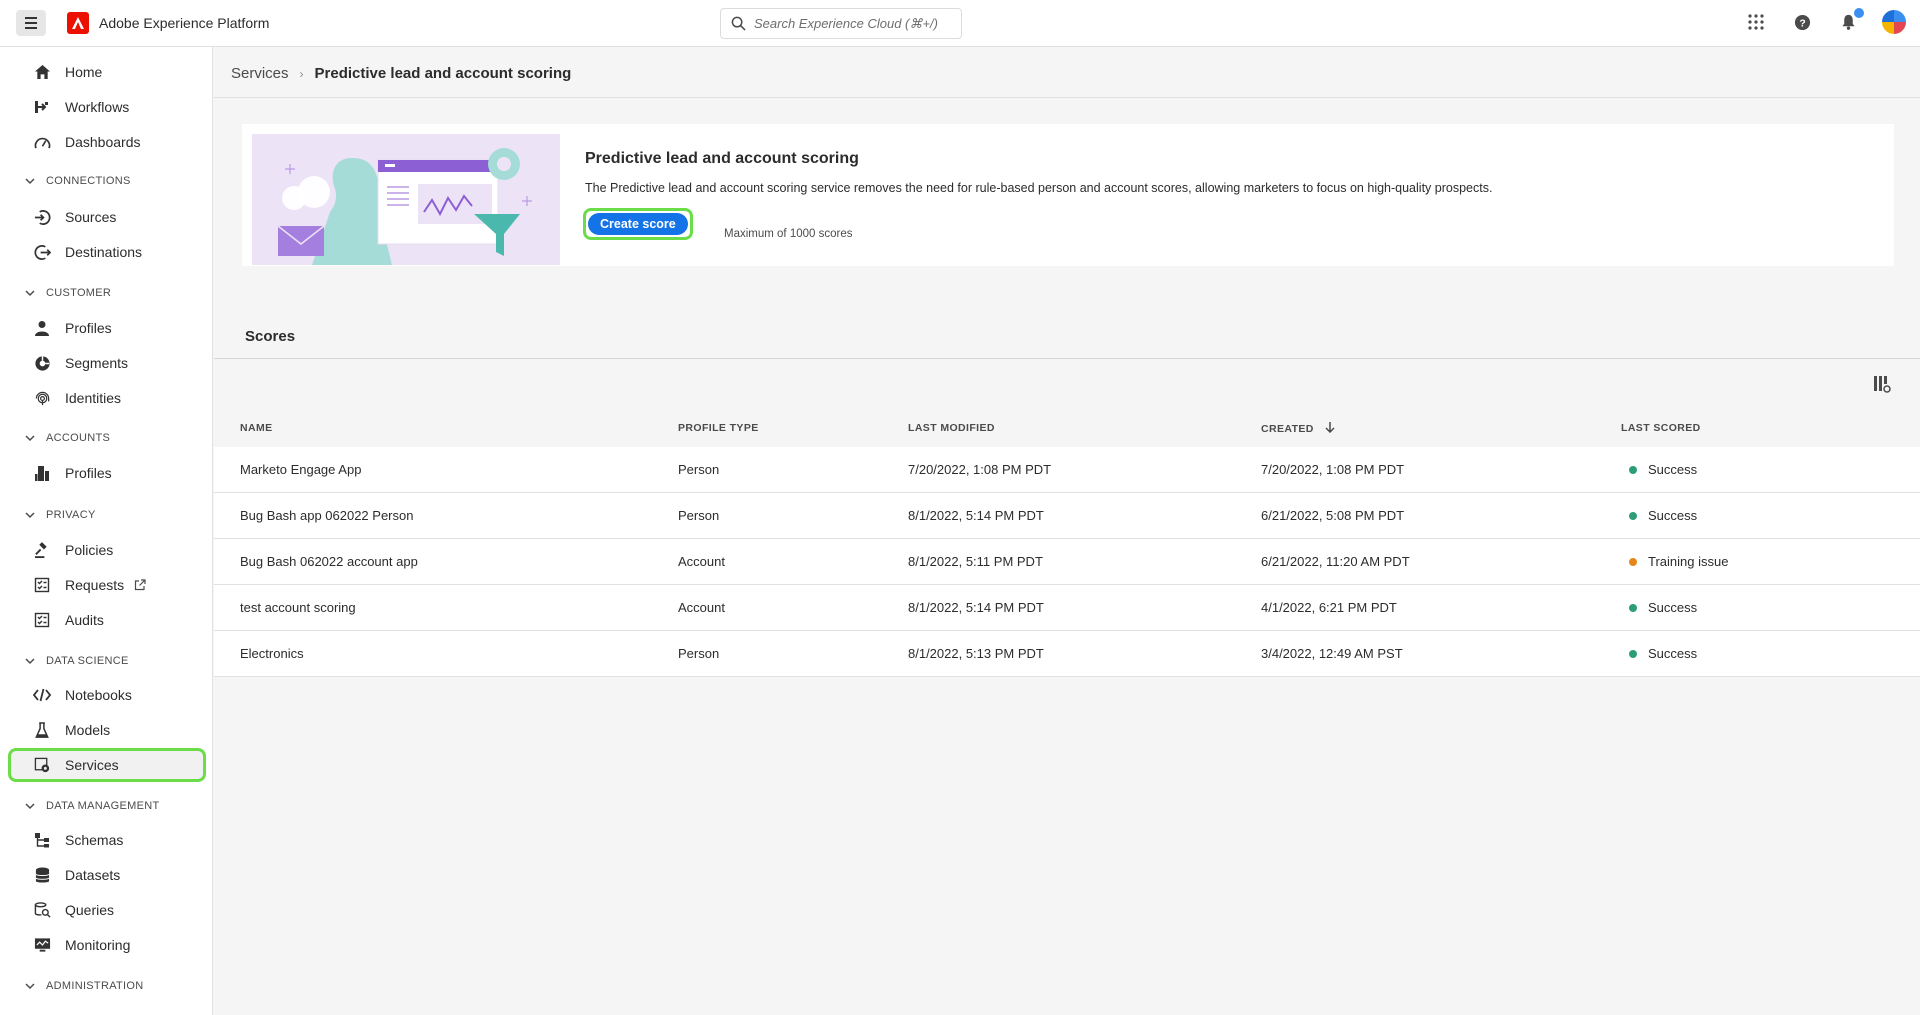 The image size is (1920, 1015). What do you see at coordinates (270, 336) in the screenshot?
I see `scores-heading: Scores` at bounding box center [270, 336].